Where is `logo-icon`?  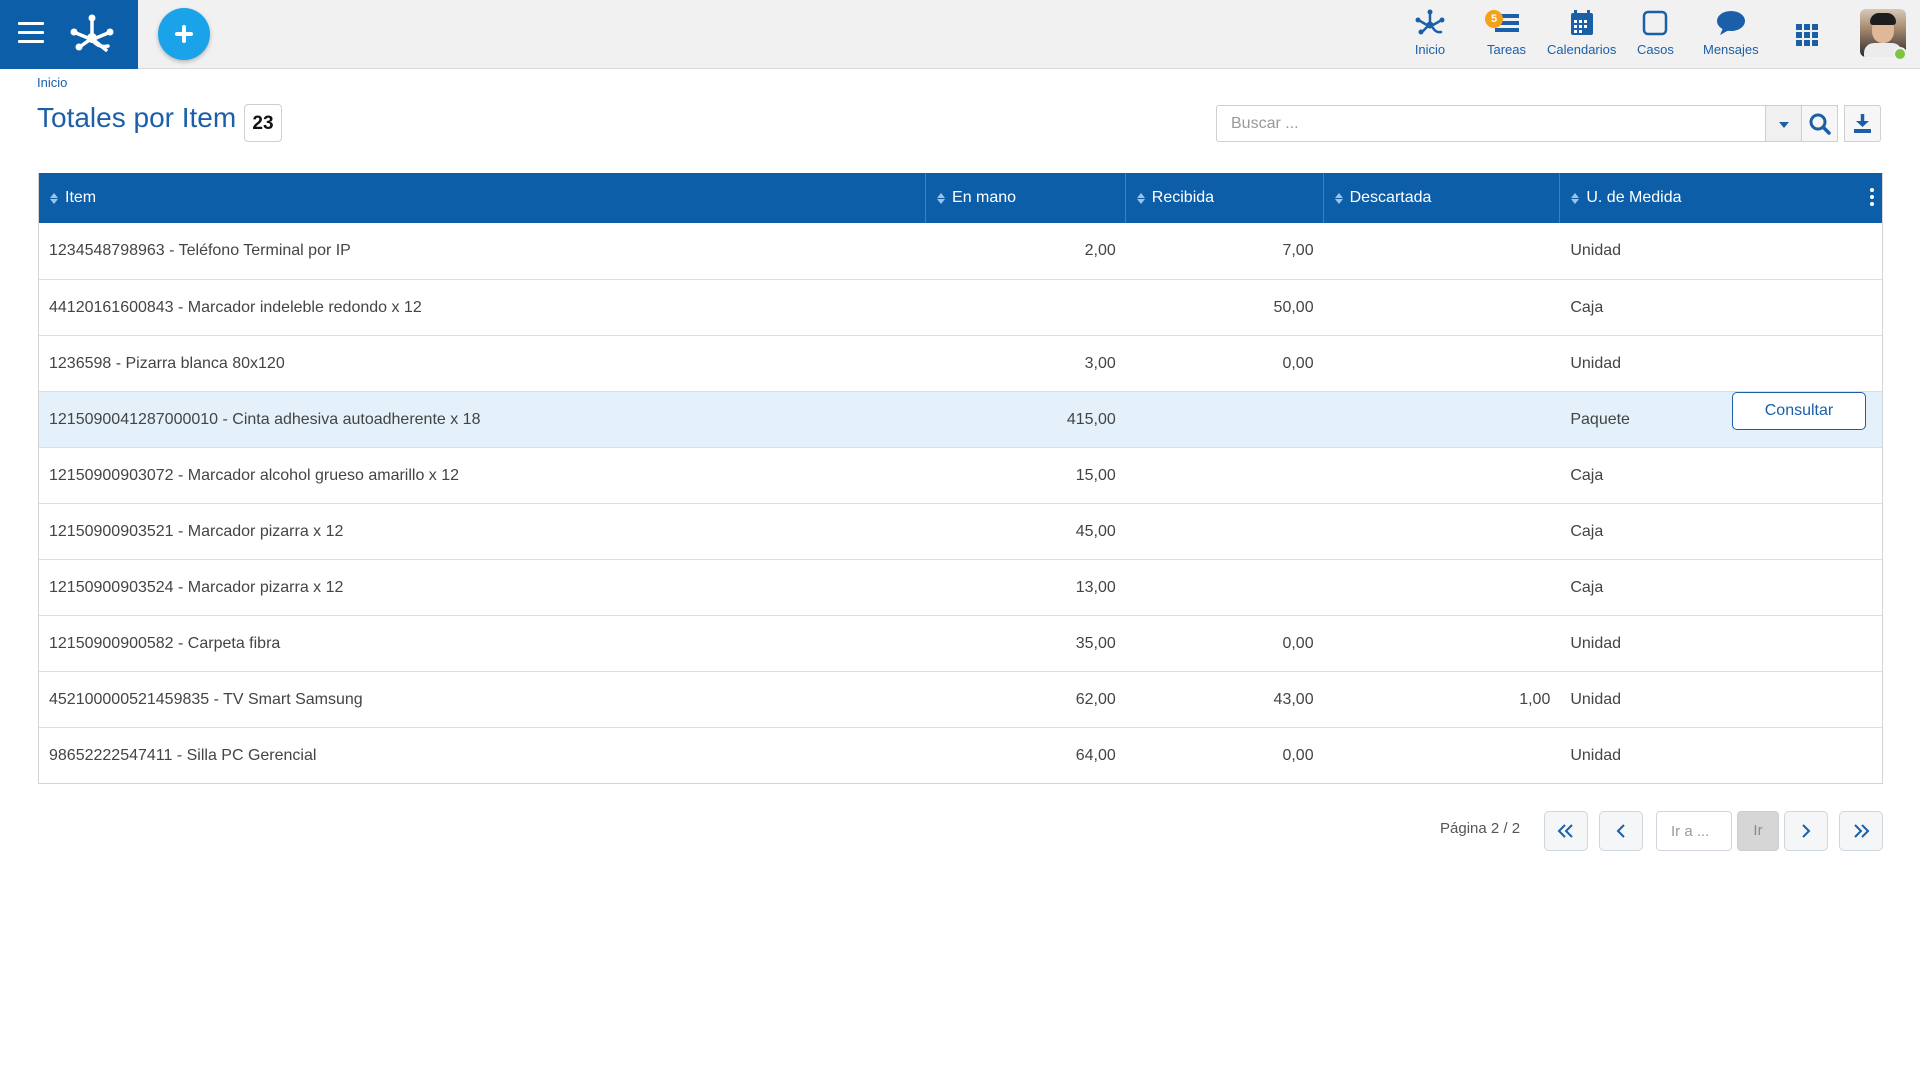 logo-icon is located at coordinates (92, 34).